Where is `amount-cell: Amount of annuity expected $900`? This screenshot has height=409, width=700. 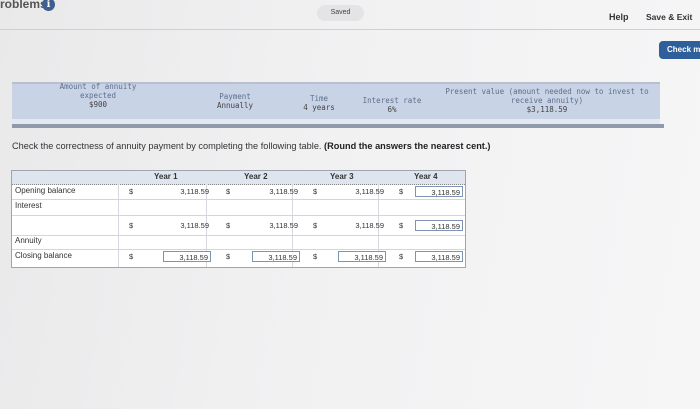
amount-cell: Amount of annuity expected $900 is located at coordinates (98, 95).